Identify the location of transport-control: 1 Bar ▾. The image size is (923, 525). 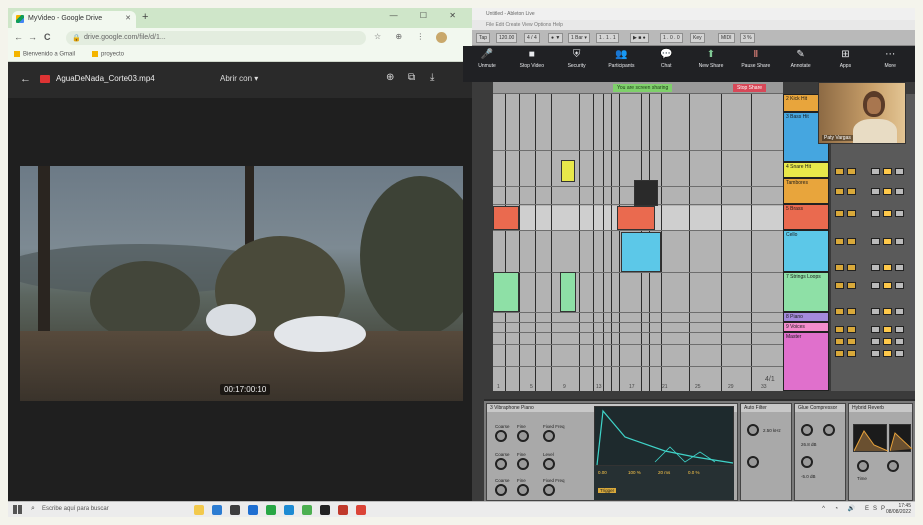
(579, 38).